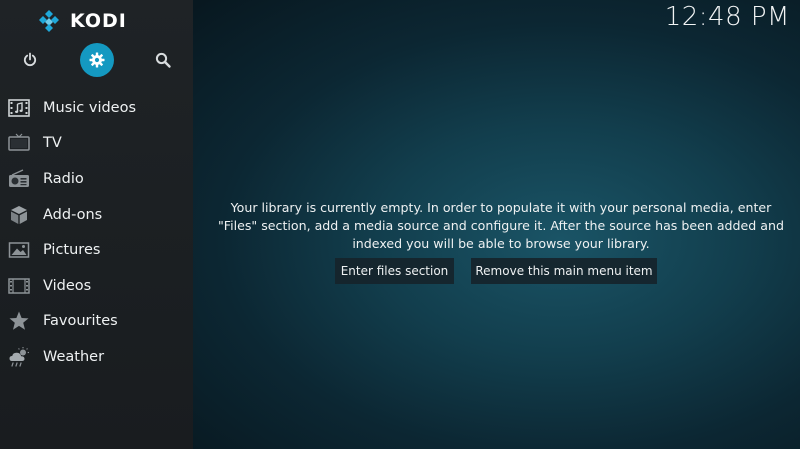 This screenshot has width=800, height=449. What do you see at coordinates (73, 214) in the screenshot?
I see `menu-item-label: Add-ons` at bounding box center [73, 214].